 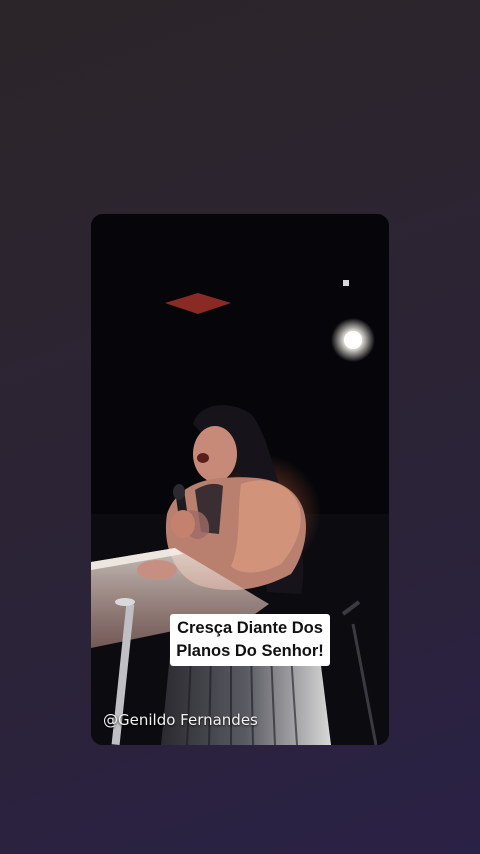 I want to click on story-caption: Cresça Diante Dos Planos Do Senhor!, so click(x=250, y=640).